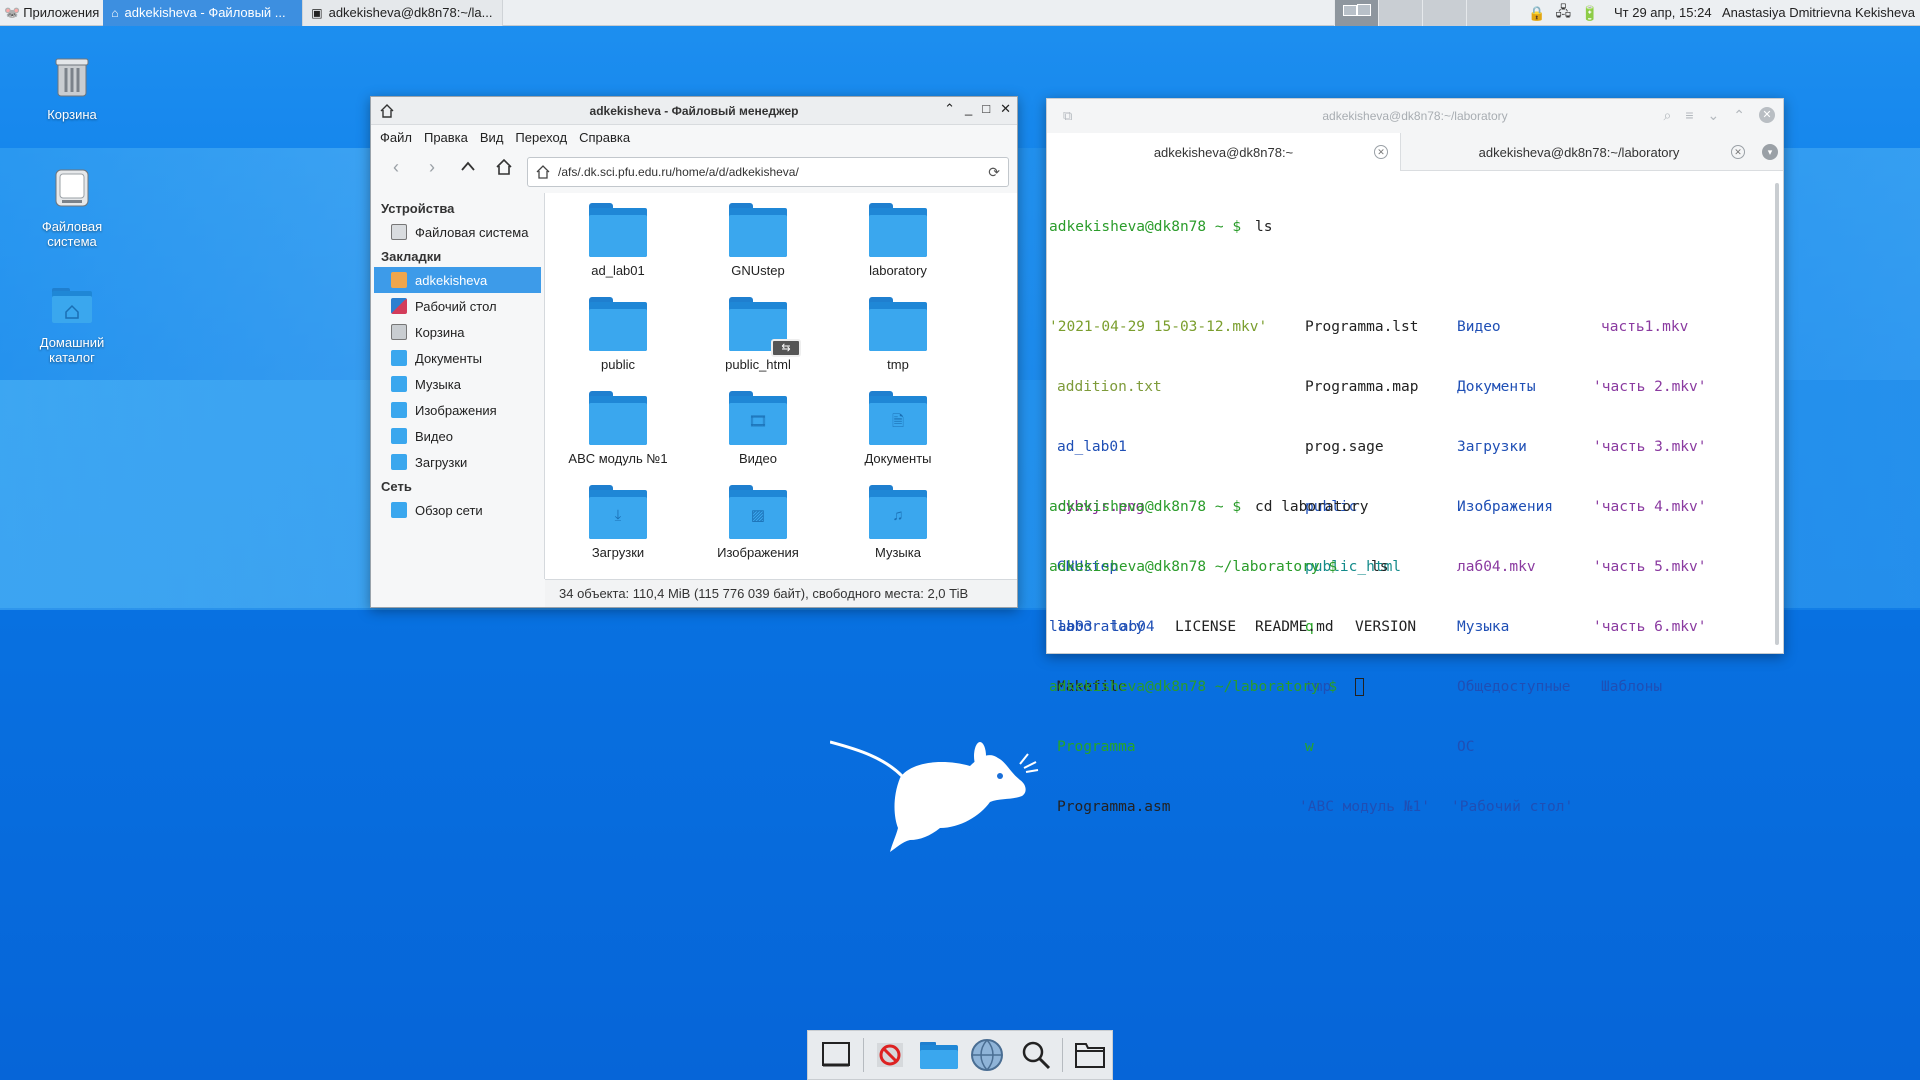 This screenshot has width=1920, height=1080. I want to click on terminal-launcher, so click(890, 1055).